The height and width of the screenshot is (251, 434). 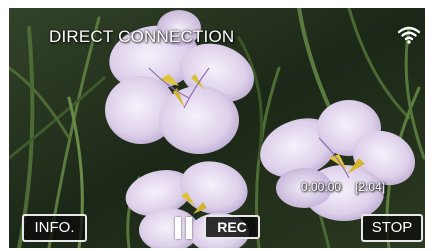 What do you see at coordinates (370, 187) in the screenshot?
I see `remaining-time: [2:04]` at bounding box center [370, 187].